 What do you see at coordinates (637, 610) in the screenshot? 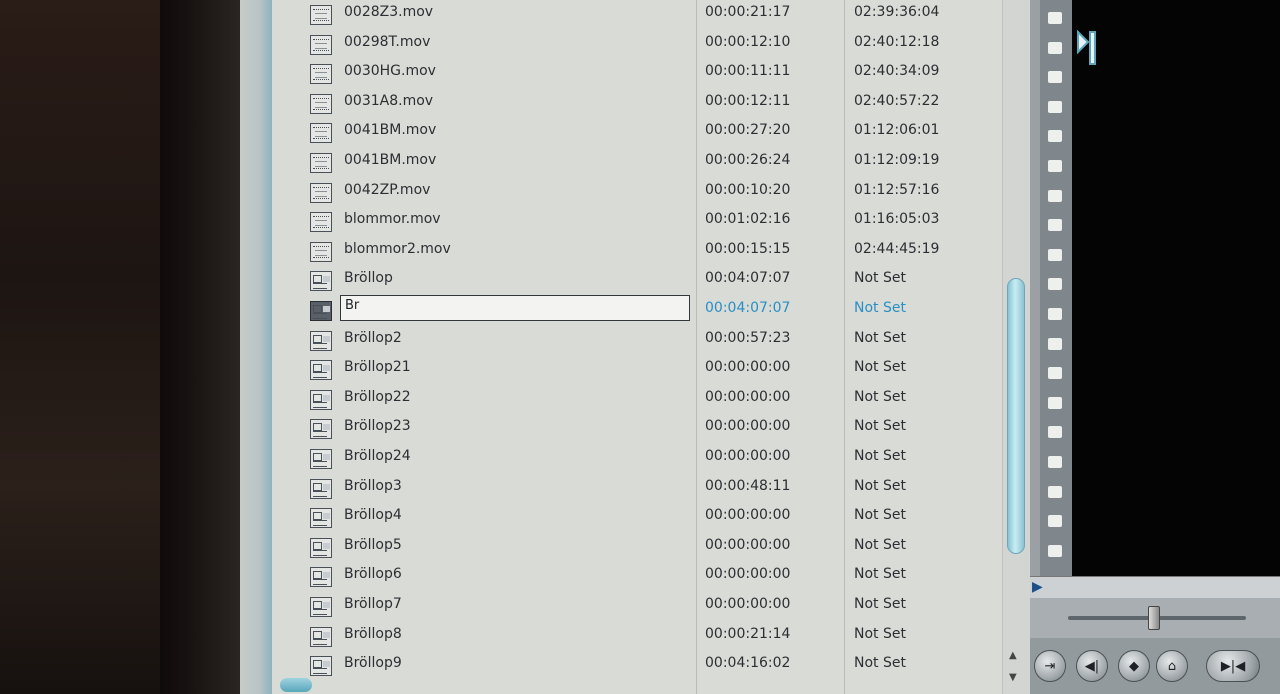
I see `list-item: Bröllop7 00:00:00:00 Not Set` at bounding box center [637, 610].